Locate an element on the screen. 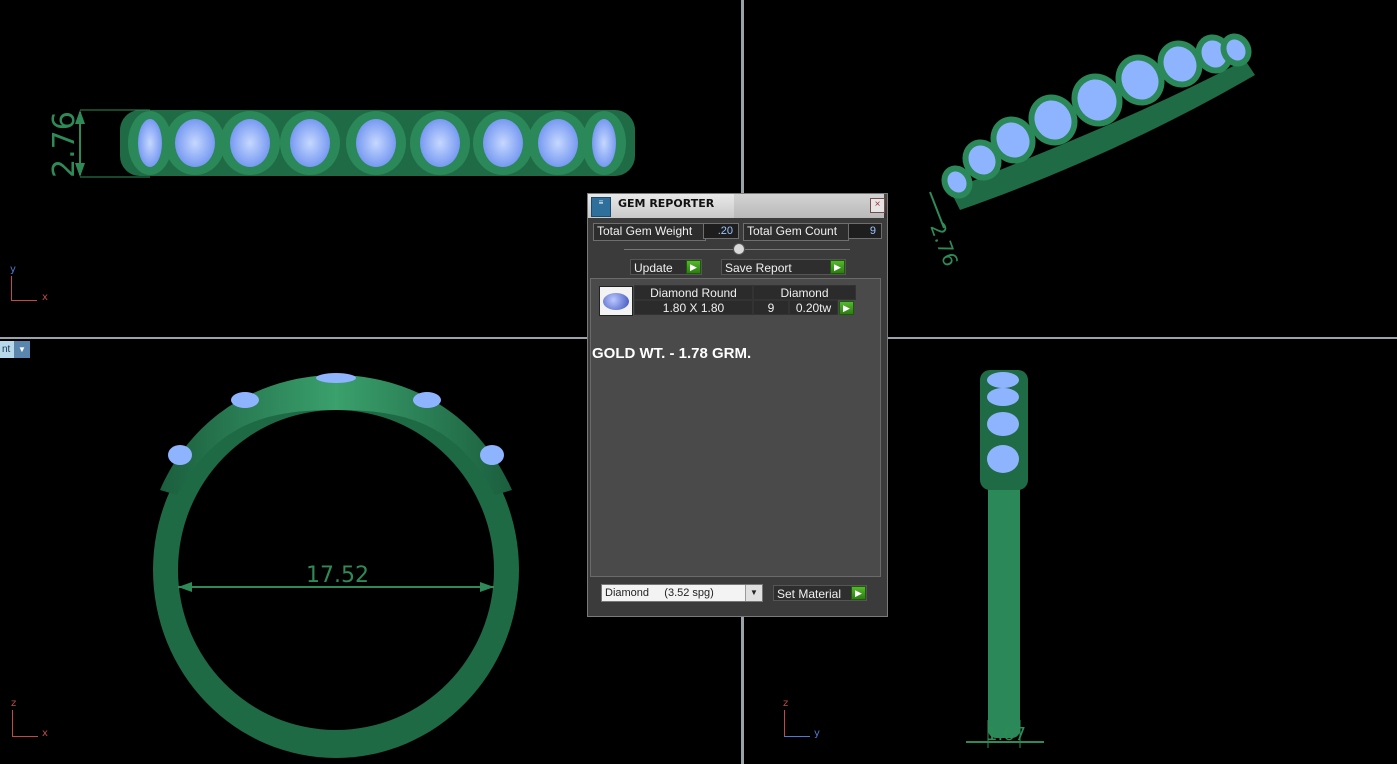  close-icon: × is located at coordinates (877, 205).